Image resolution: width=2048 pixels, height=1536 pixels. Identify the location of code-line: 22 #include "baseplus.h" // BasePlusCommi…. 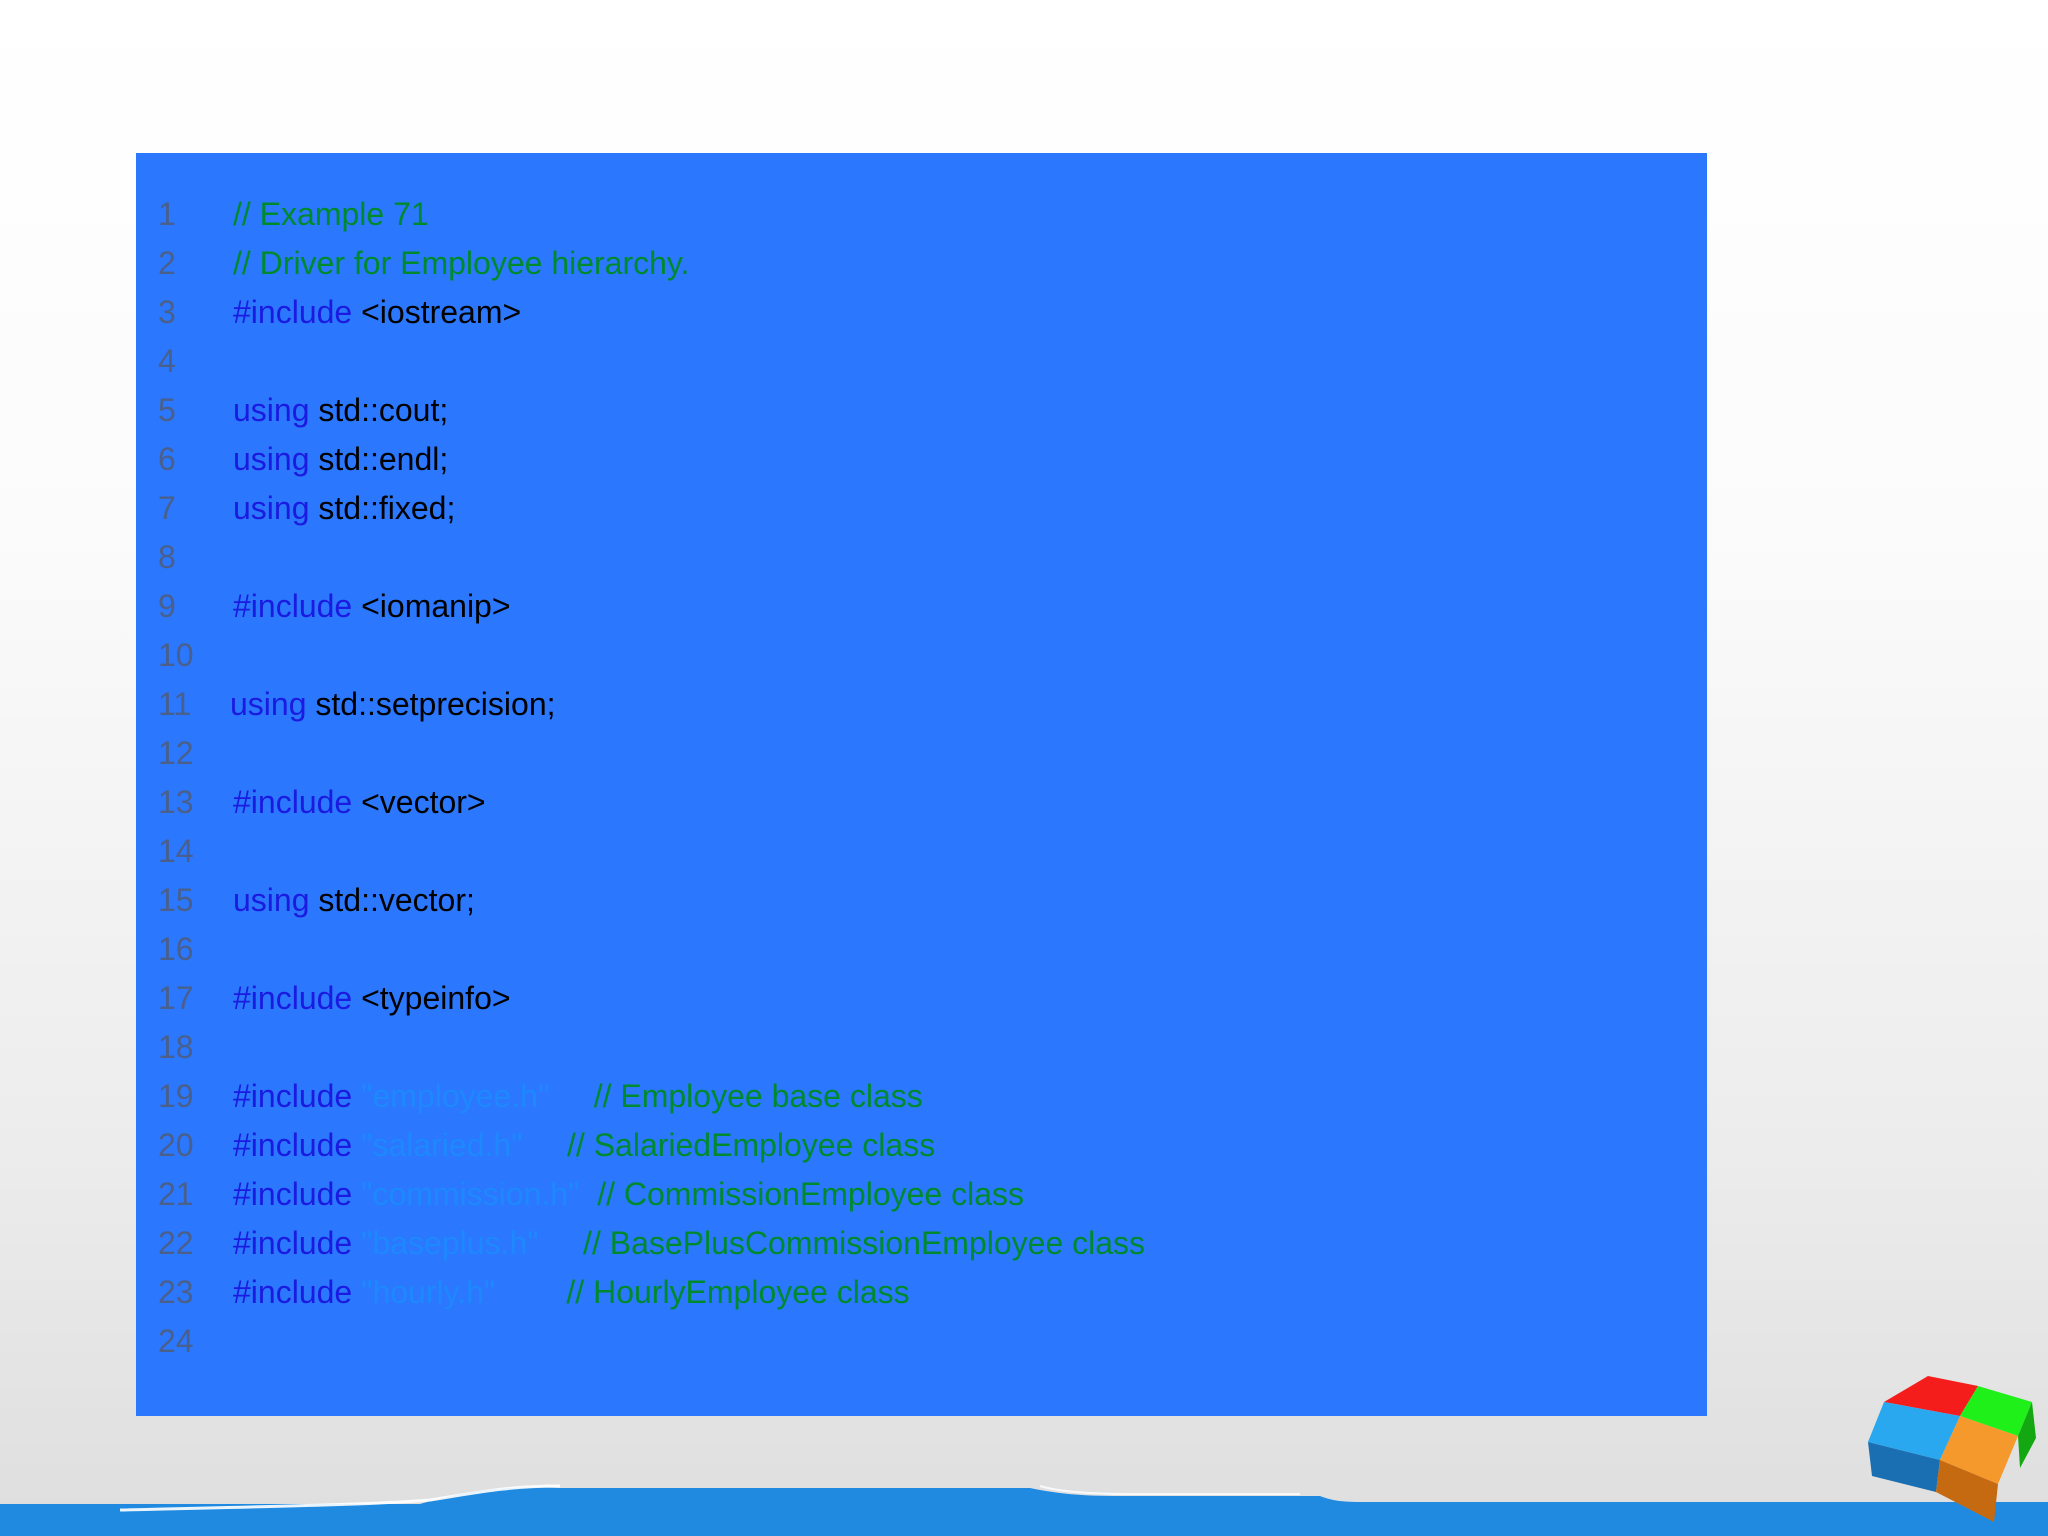
(921, 1243).